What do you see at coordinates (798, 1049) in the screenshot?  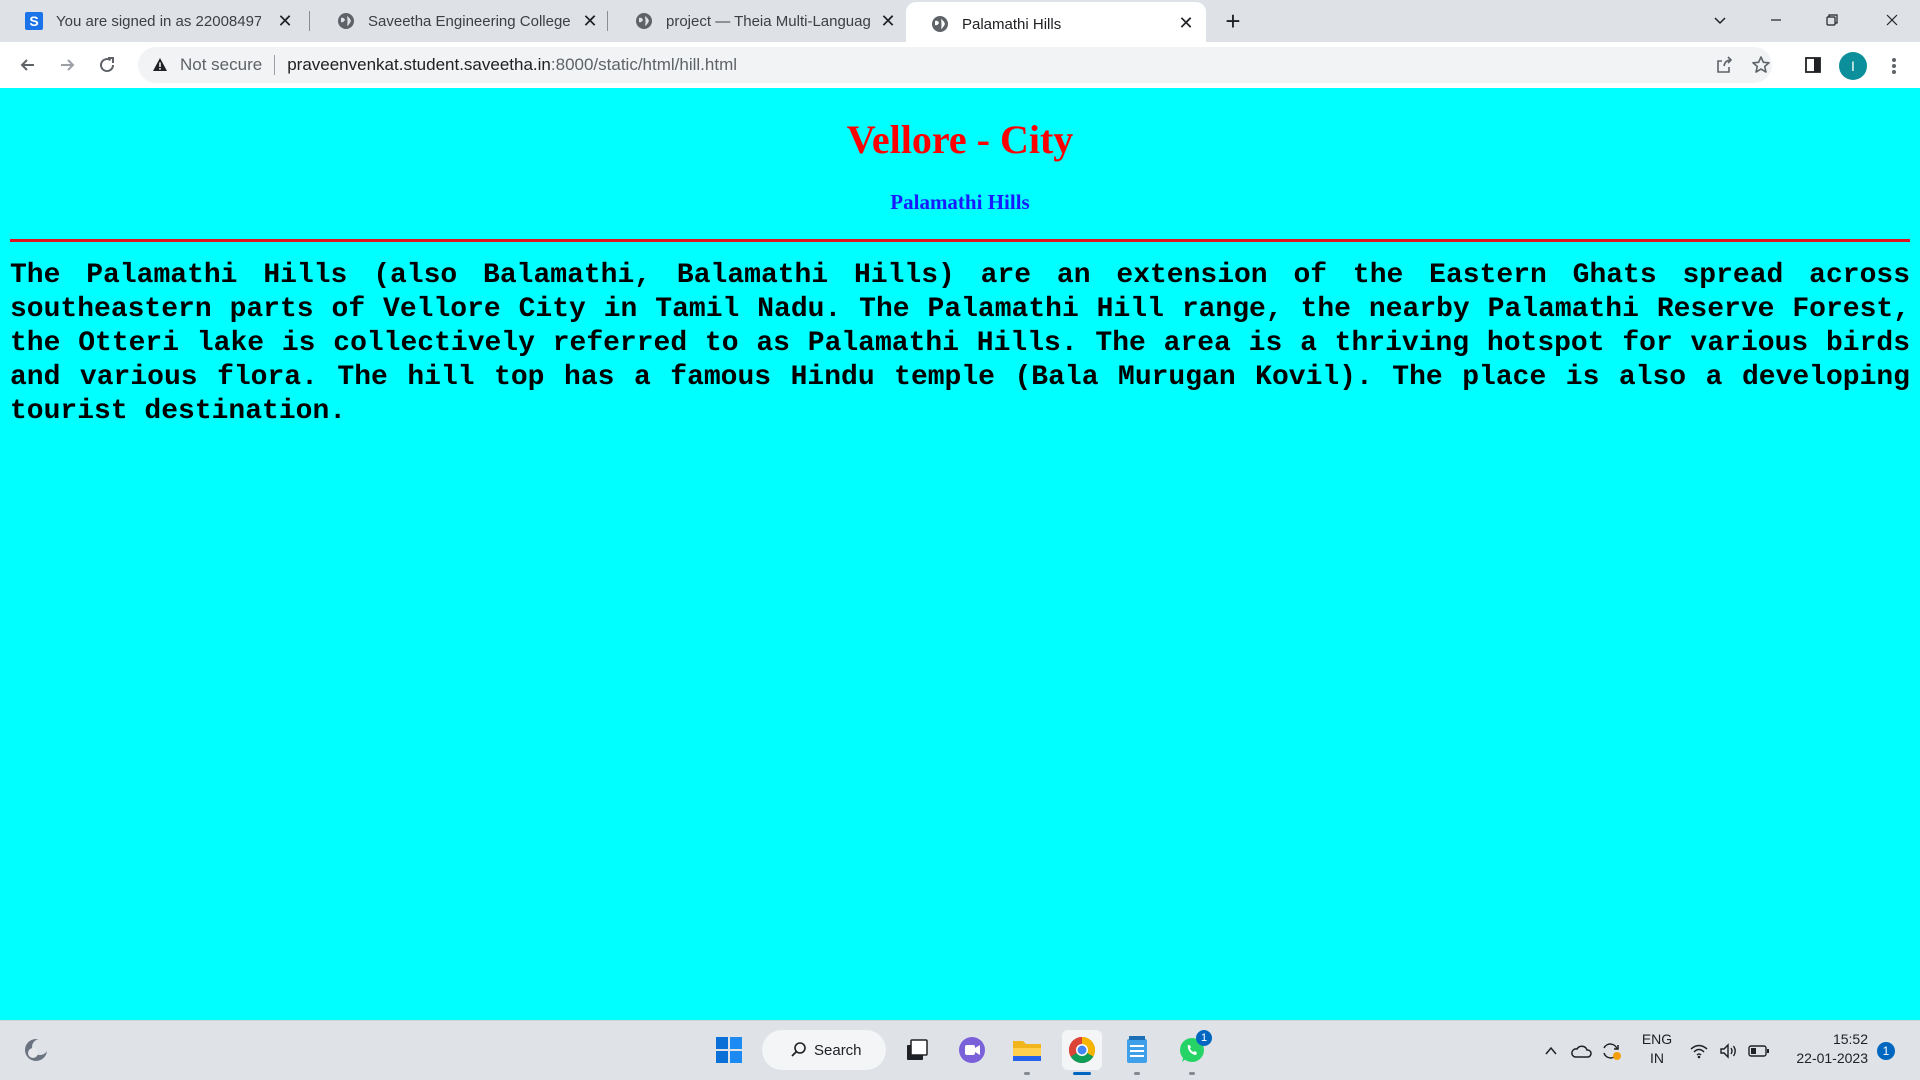 I see `search-icon` at bounding box center [798, 1049].